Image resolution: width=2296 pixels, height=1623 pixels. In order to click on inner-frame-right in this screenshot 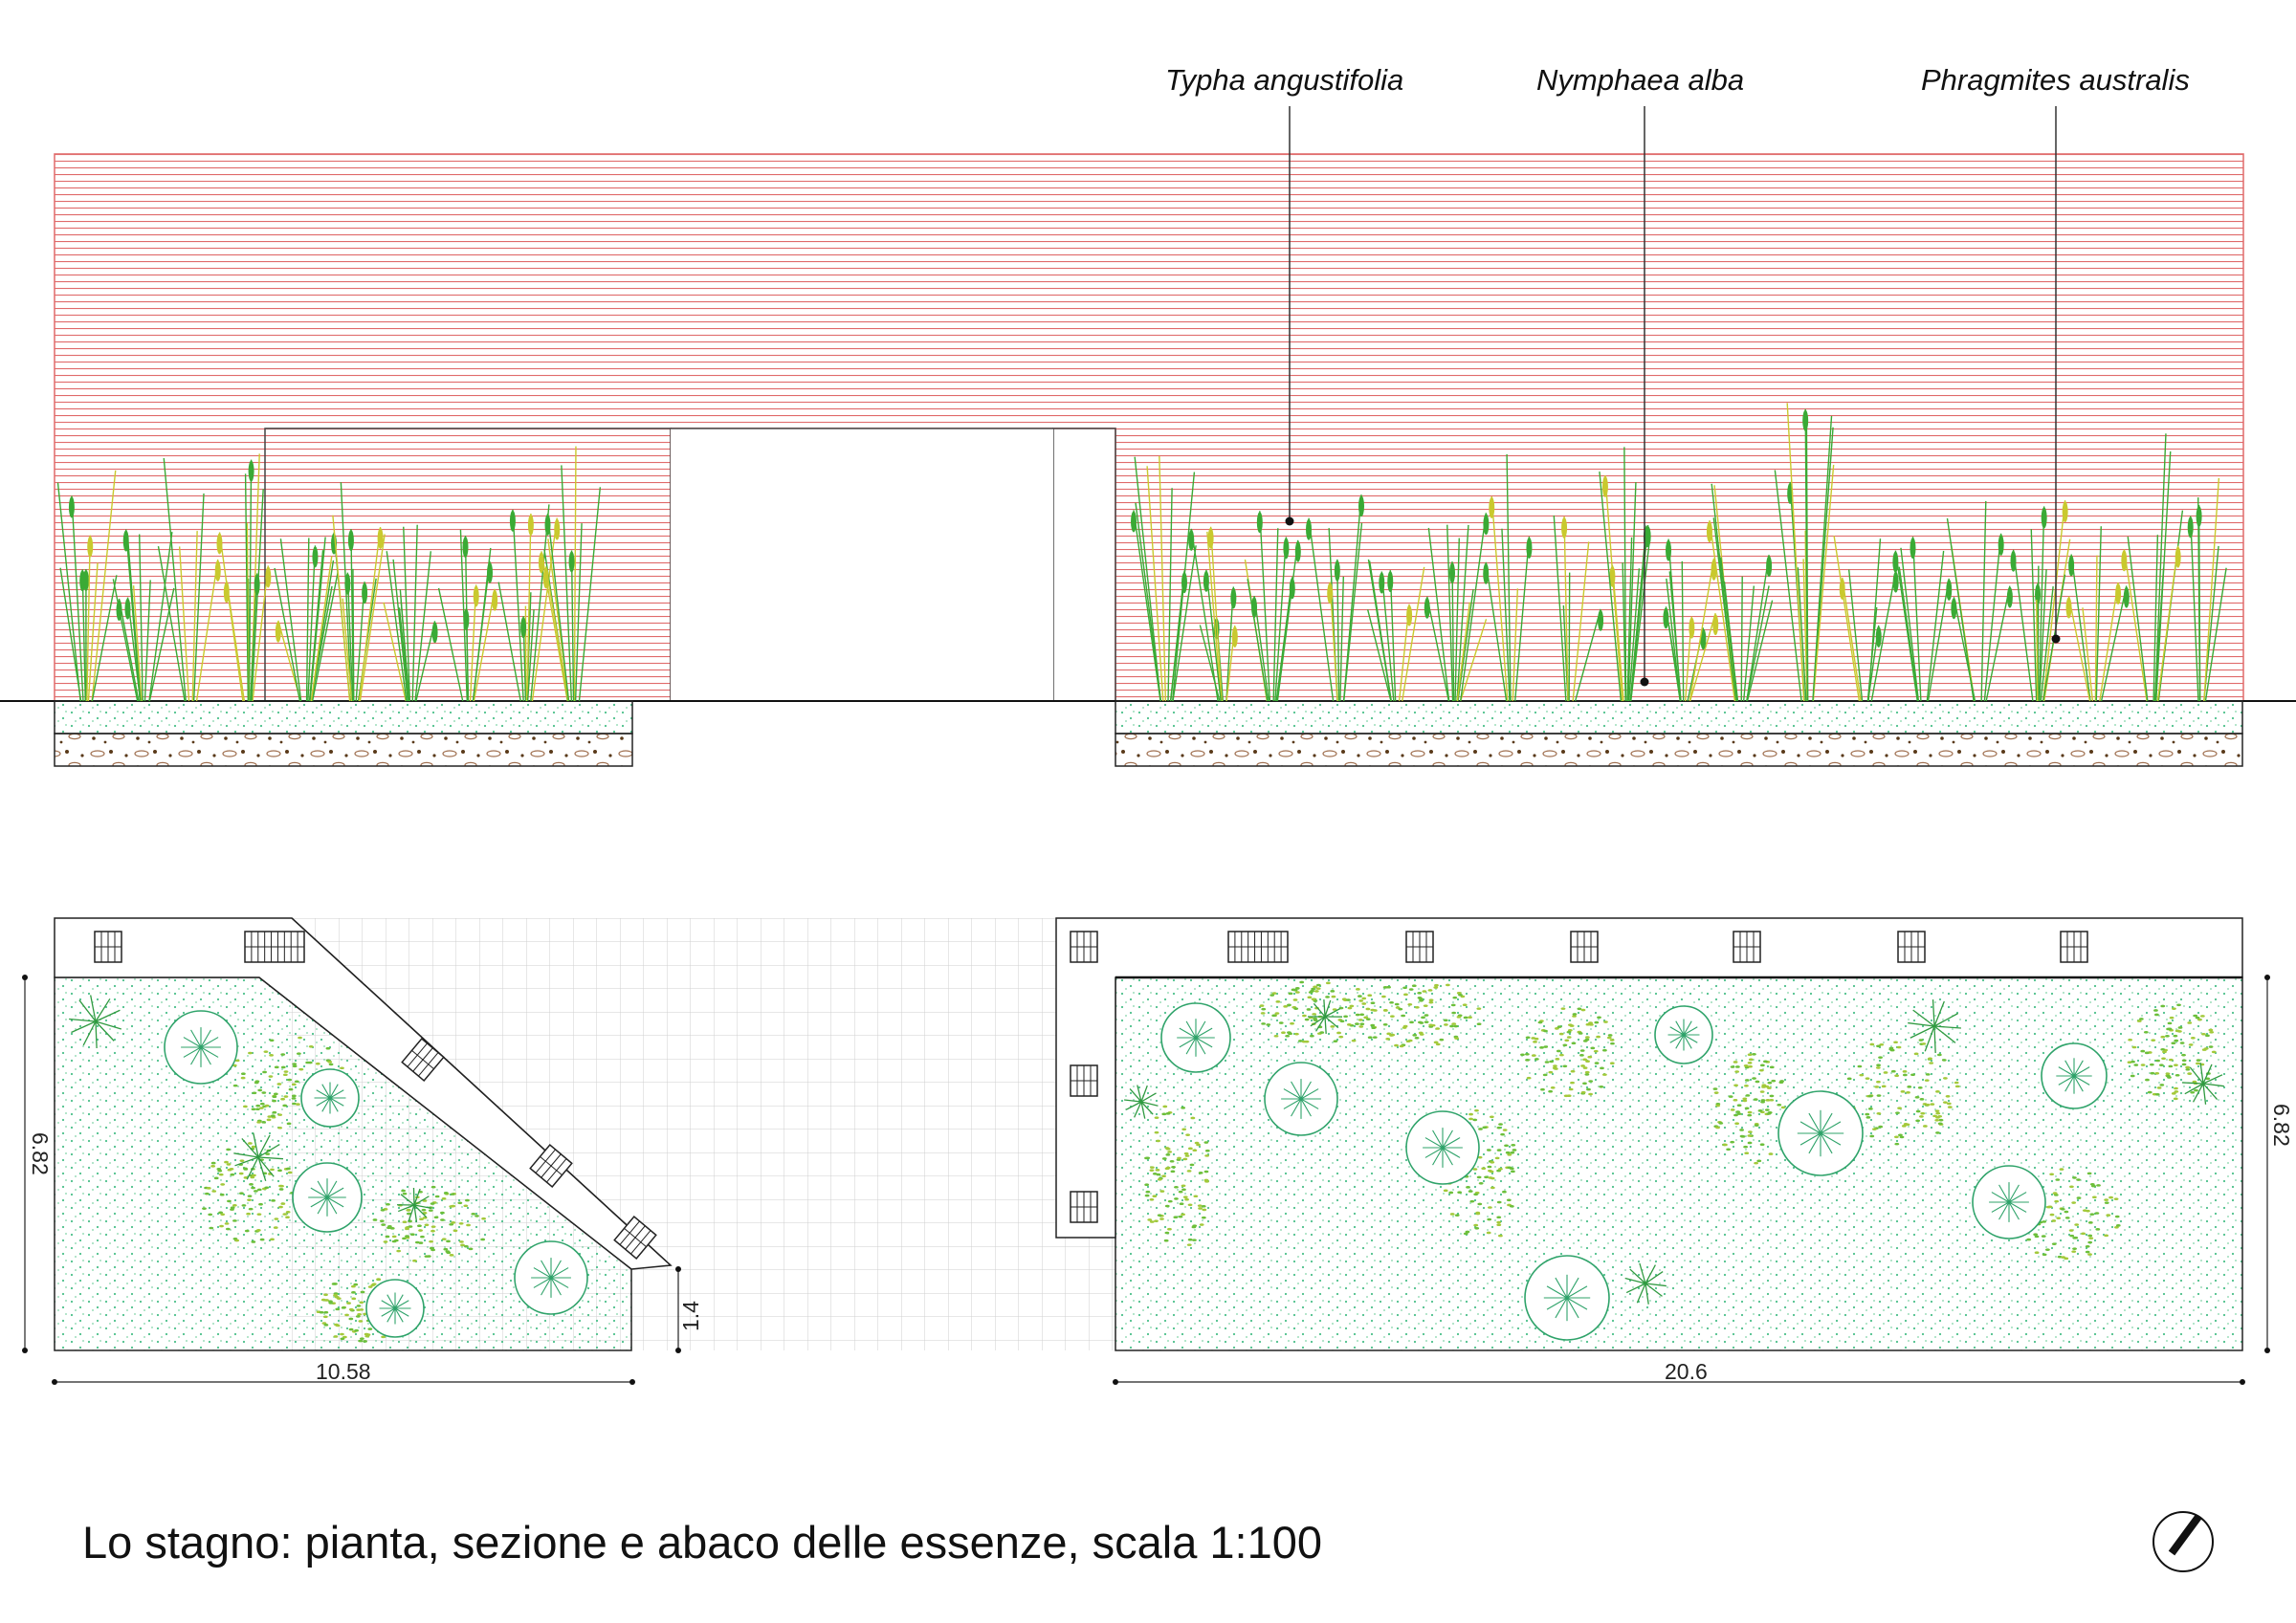, I will do `click(1084, 565)`.